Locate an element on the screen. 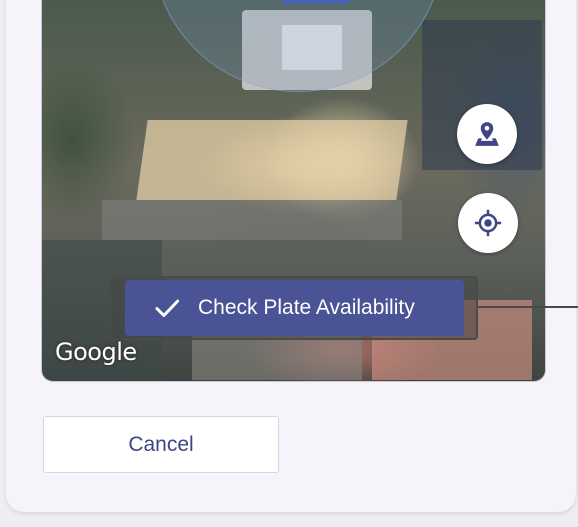  selection-radius-circle is located at coordinates (298, 46).